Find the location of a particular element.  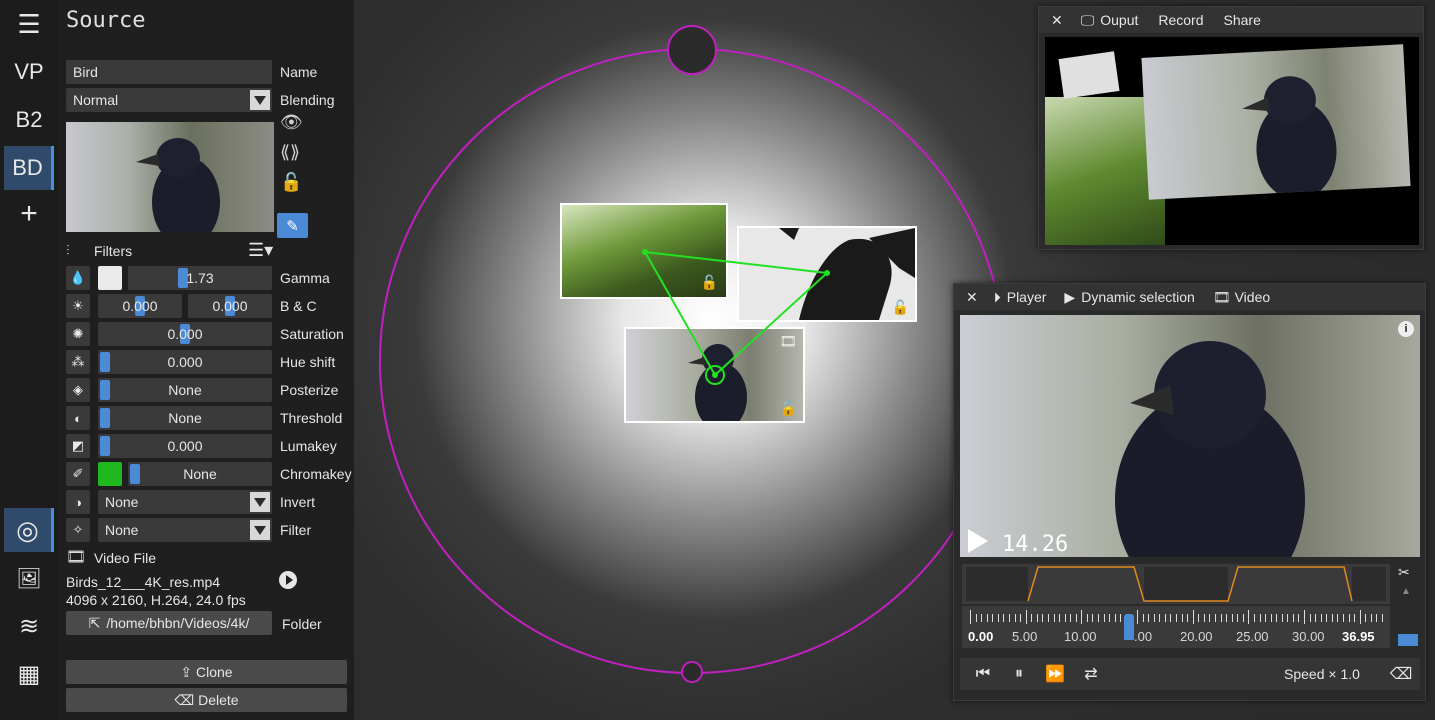

eye-icon: 👁 is located at coordinates (291, 122).